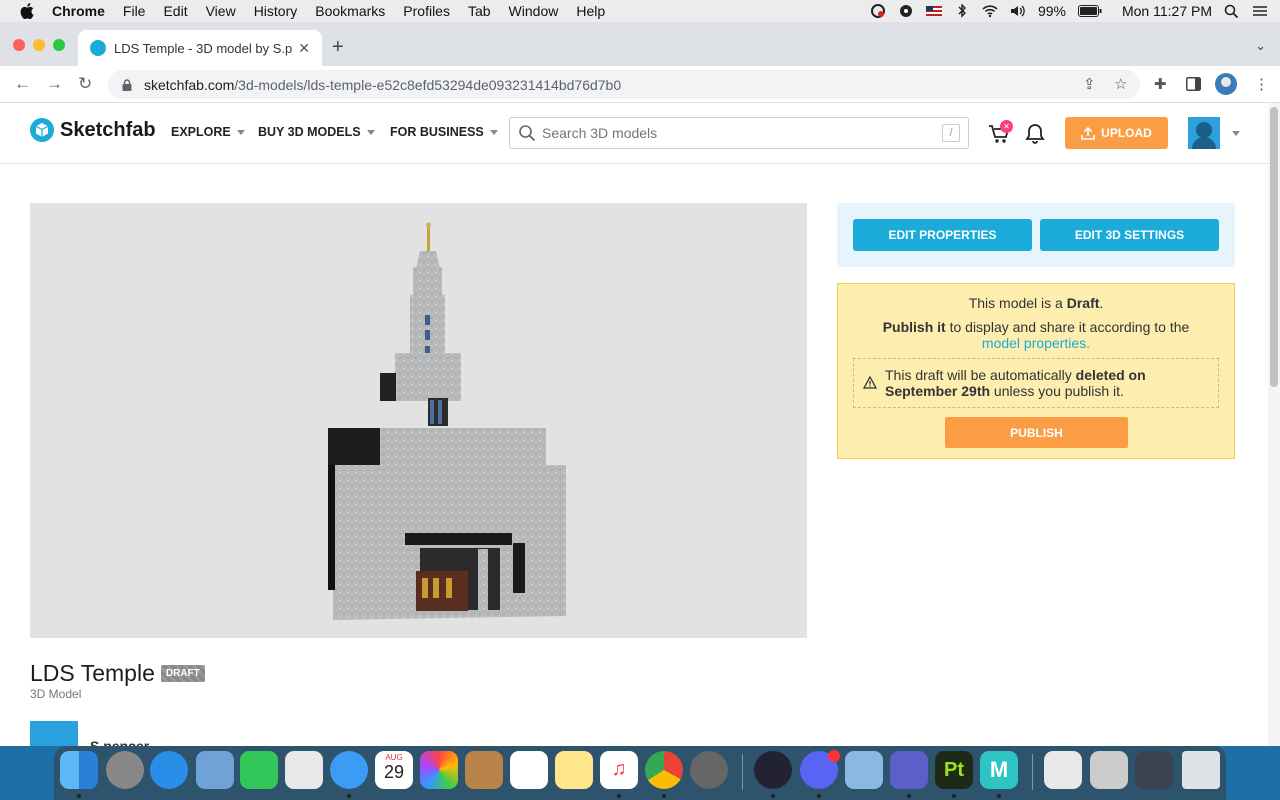 The width and height of the screenshot is (1280, 800). What do you see at coordinates (125, 770) in the screenshot?
I see `launchpad-icon` at bounding box center [125, 770].